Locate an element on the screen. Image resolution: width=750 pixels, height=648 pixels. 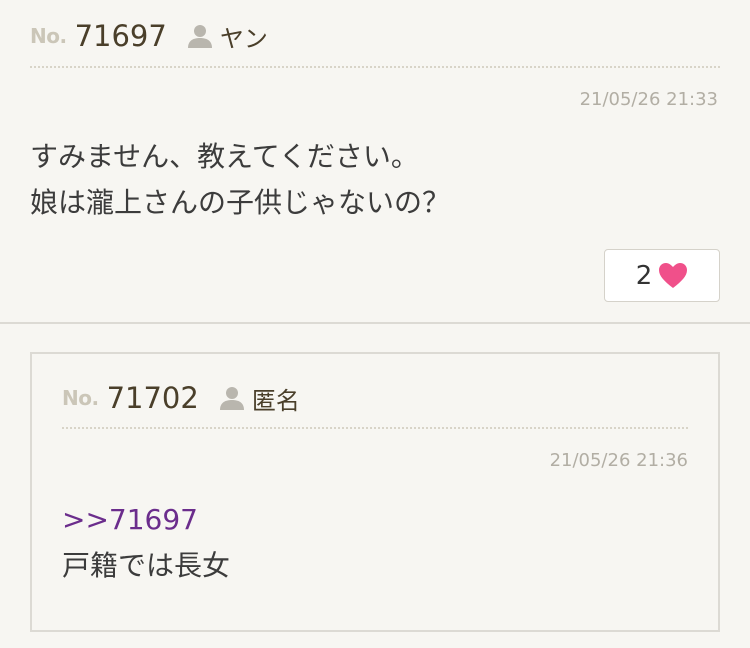
heart-icon is located at coordinates (673, 275).